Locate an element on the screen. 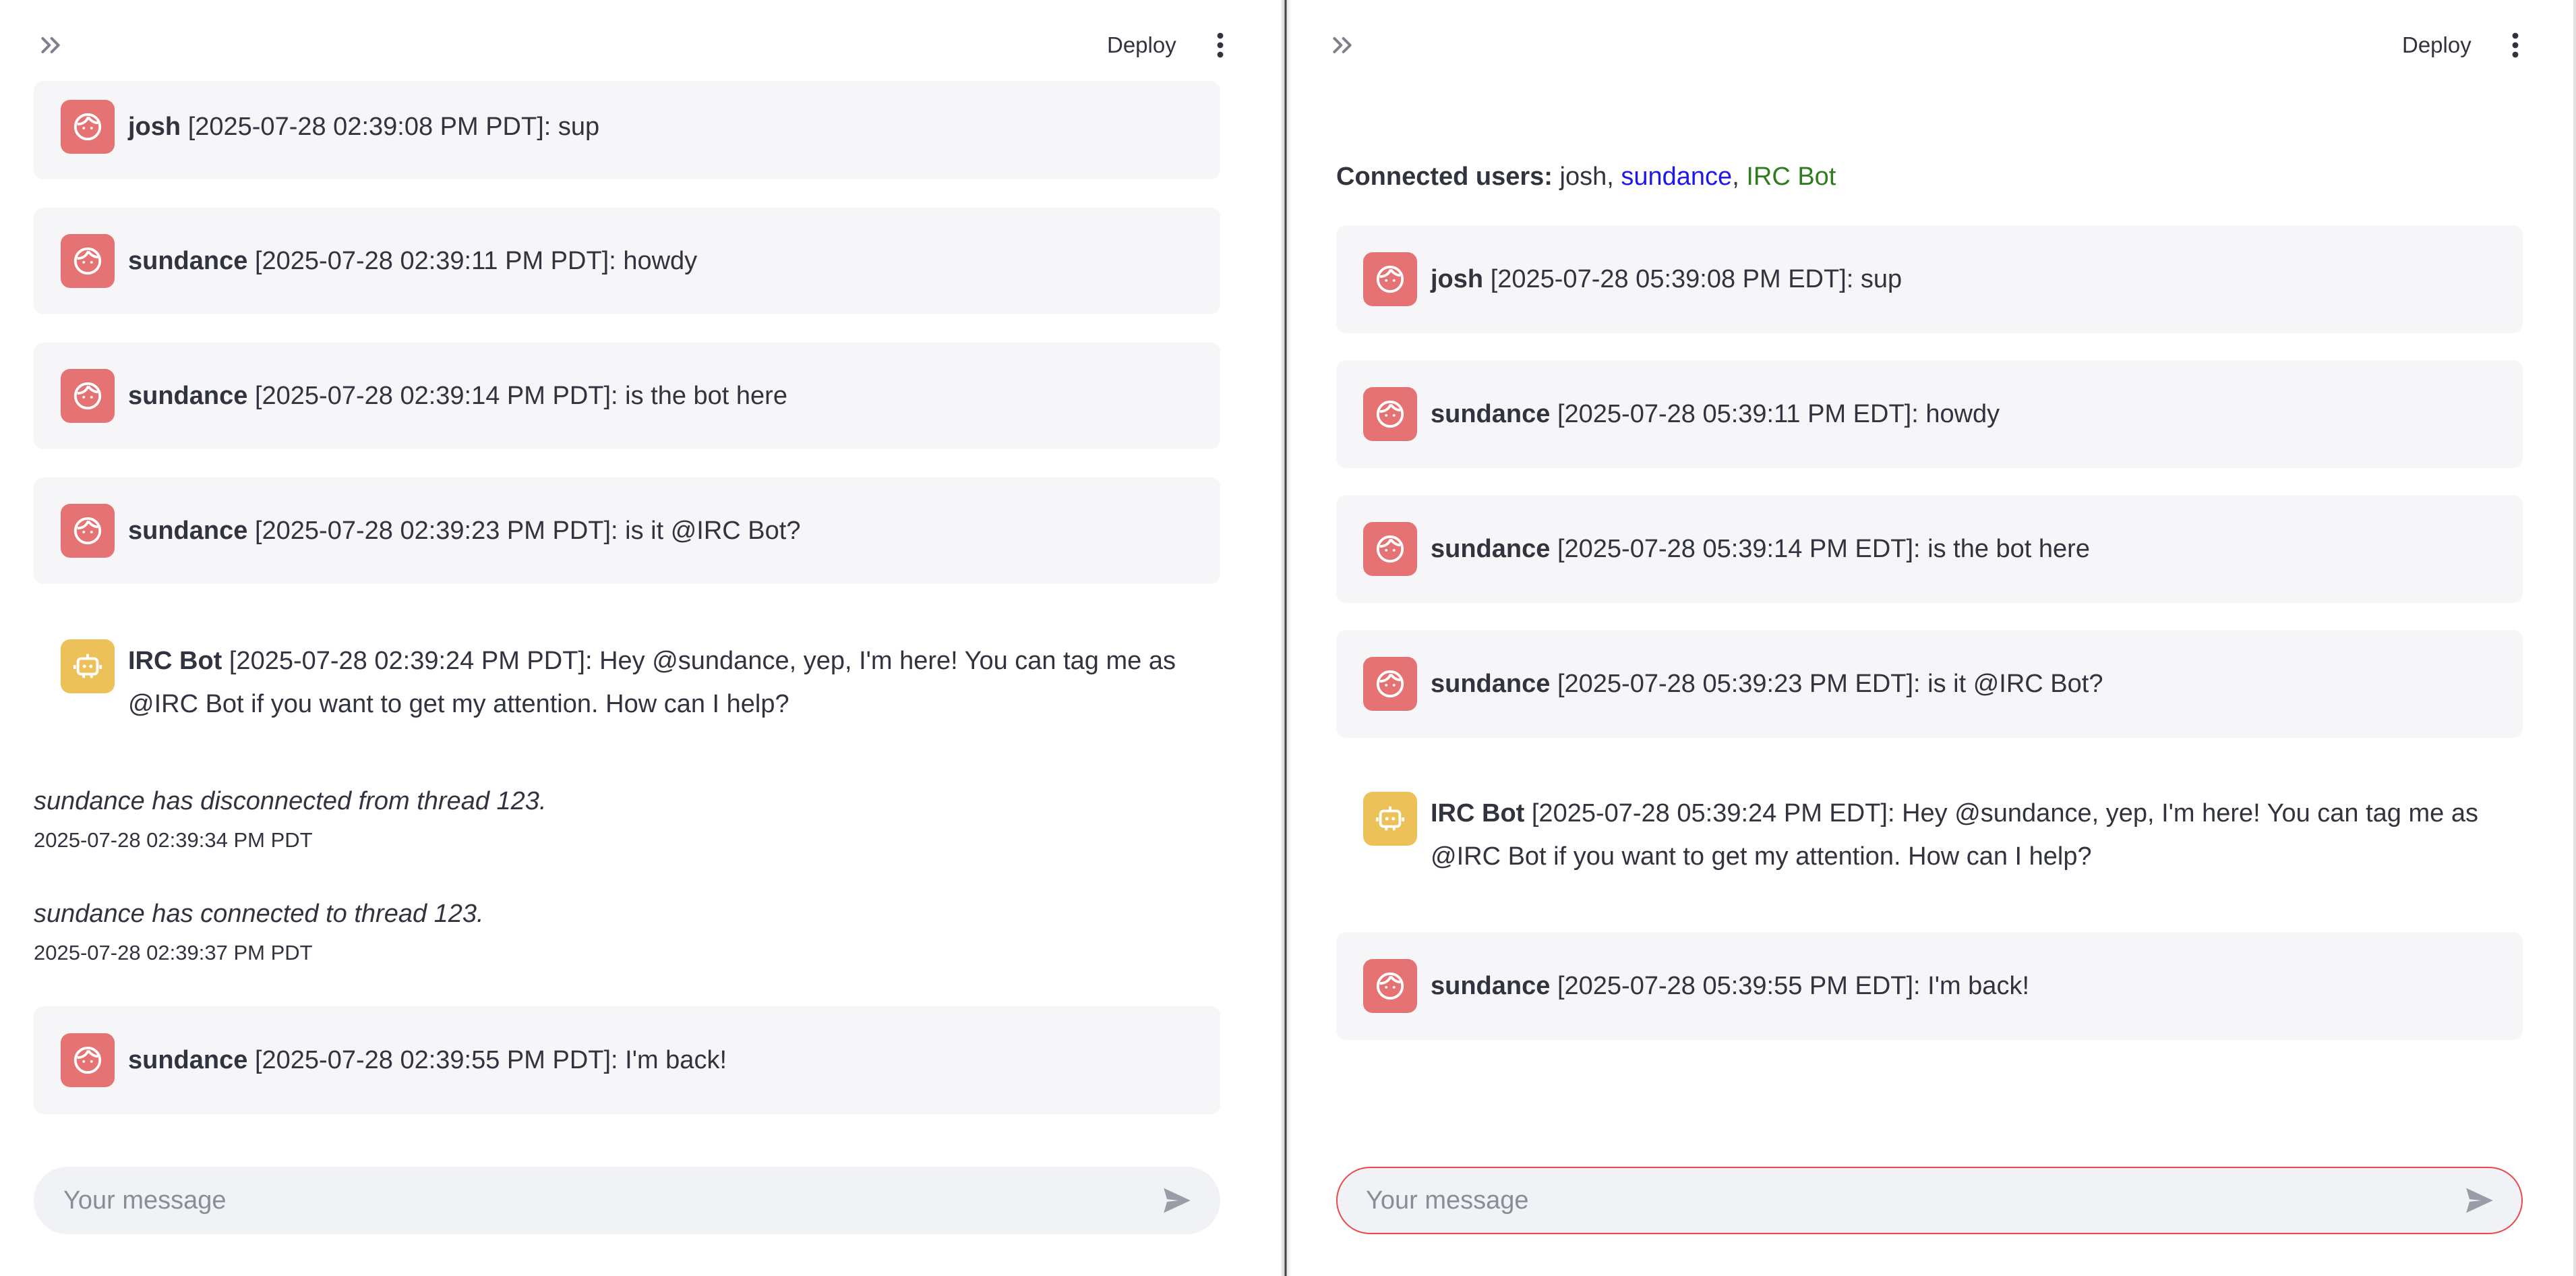 Image resolution: width=2576 pixels, height=1276 pixels. message-body: [2025-07-28 05:39:55 PM EDT]: I'm back! is located at coordinates (1794, 986).